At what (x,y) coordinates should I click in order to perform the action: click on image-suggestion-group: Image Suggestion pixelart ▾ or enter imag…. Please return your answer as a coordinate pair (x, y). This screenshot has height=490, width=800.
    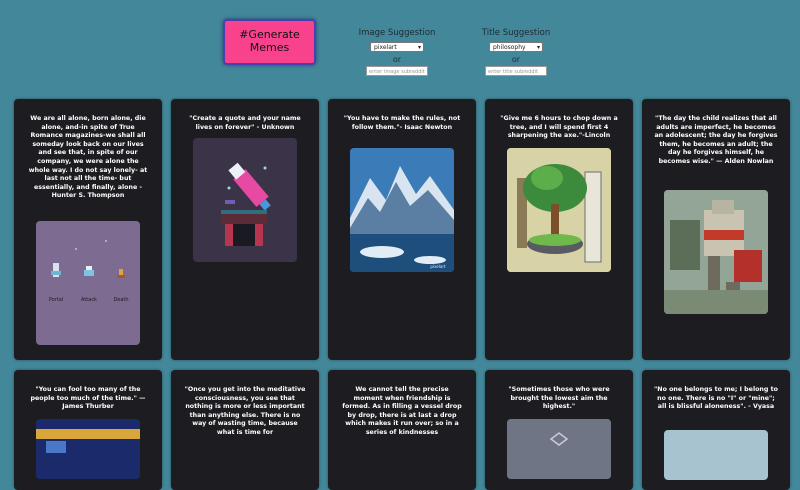
    Looking at the image, I should click on (397, 52).